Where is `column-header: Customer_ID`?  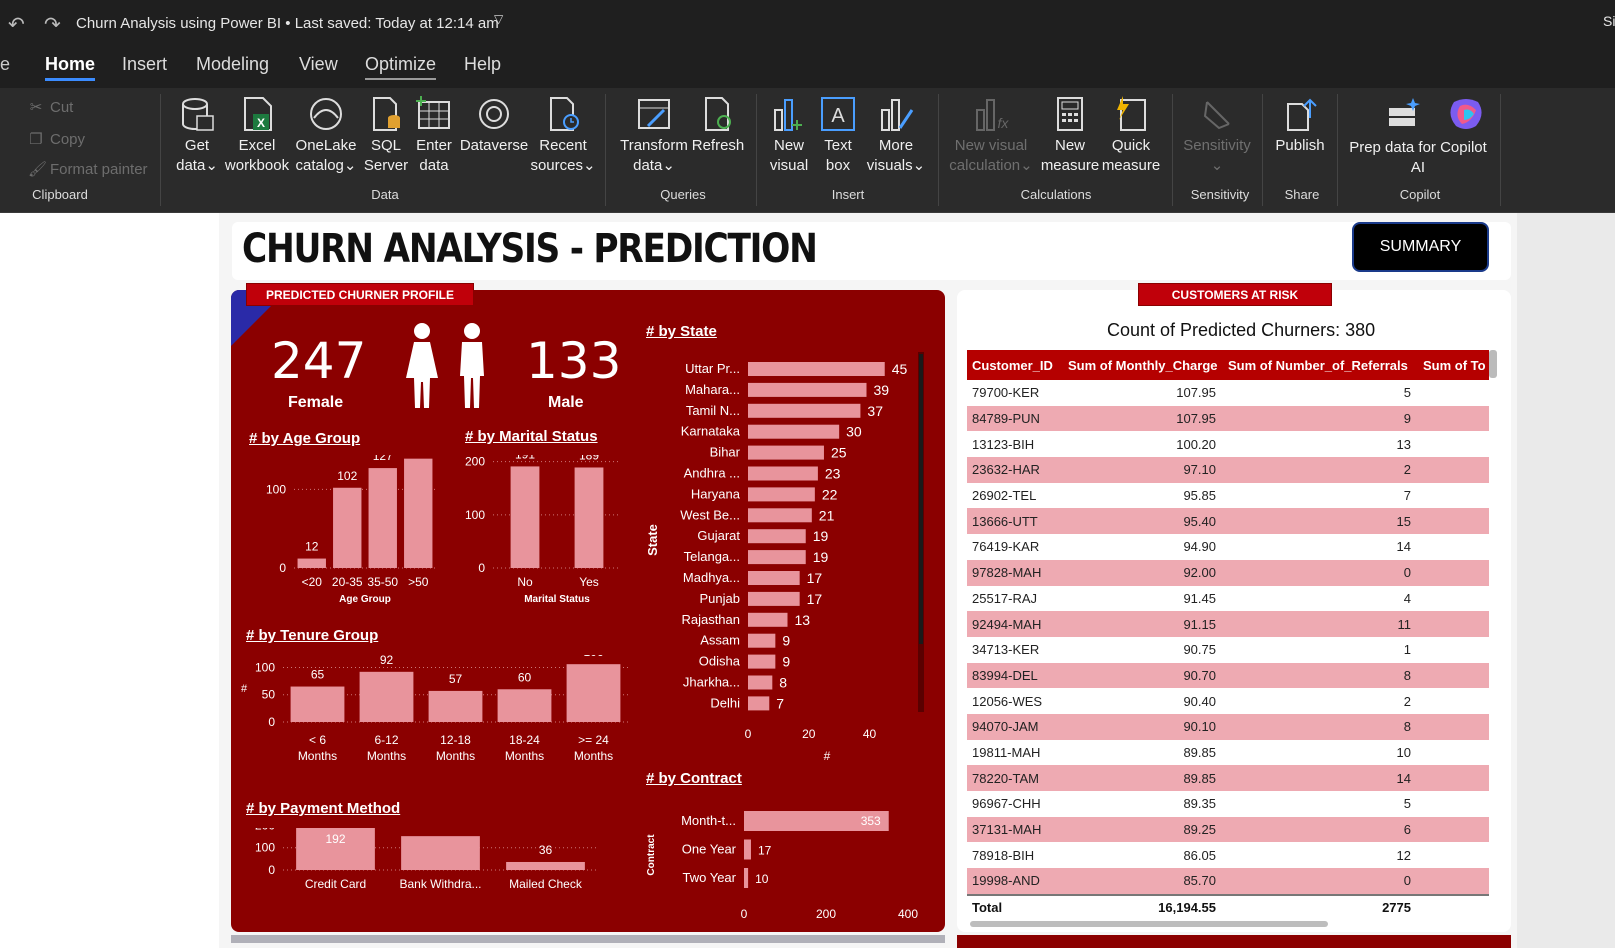 column-header: Customer_ID is located at coordinates (1014, 365).